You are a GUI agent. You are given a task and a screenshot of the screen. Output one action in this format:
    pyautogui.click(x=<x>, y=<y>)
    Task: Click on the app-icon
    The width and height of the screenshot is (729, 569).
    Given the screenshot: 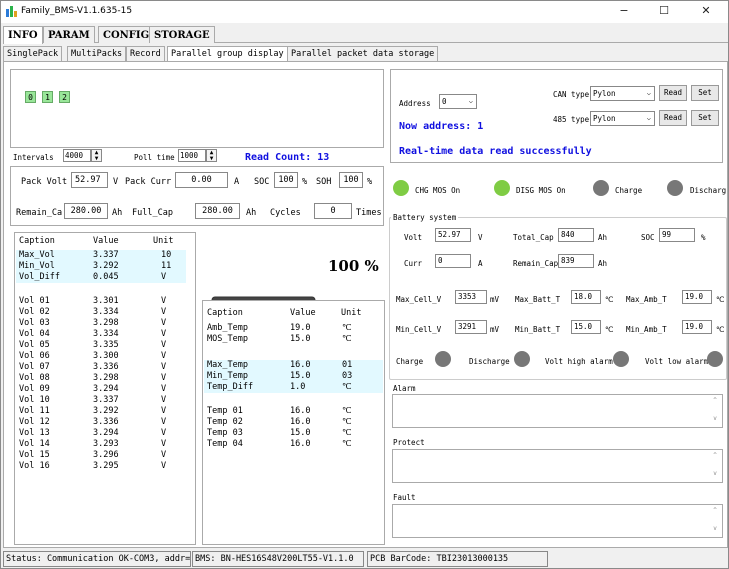 What is the action you would take?
    pyautogui.click(x=11, y=11)
    